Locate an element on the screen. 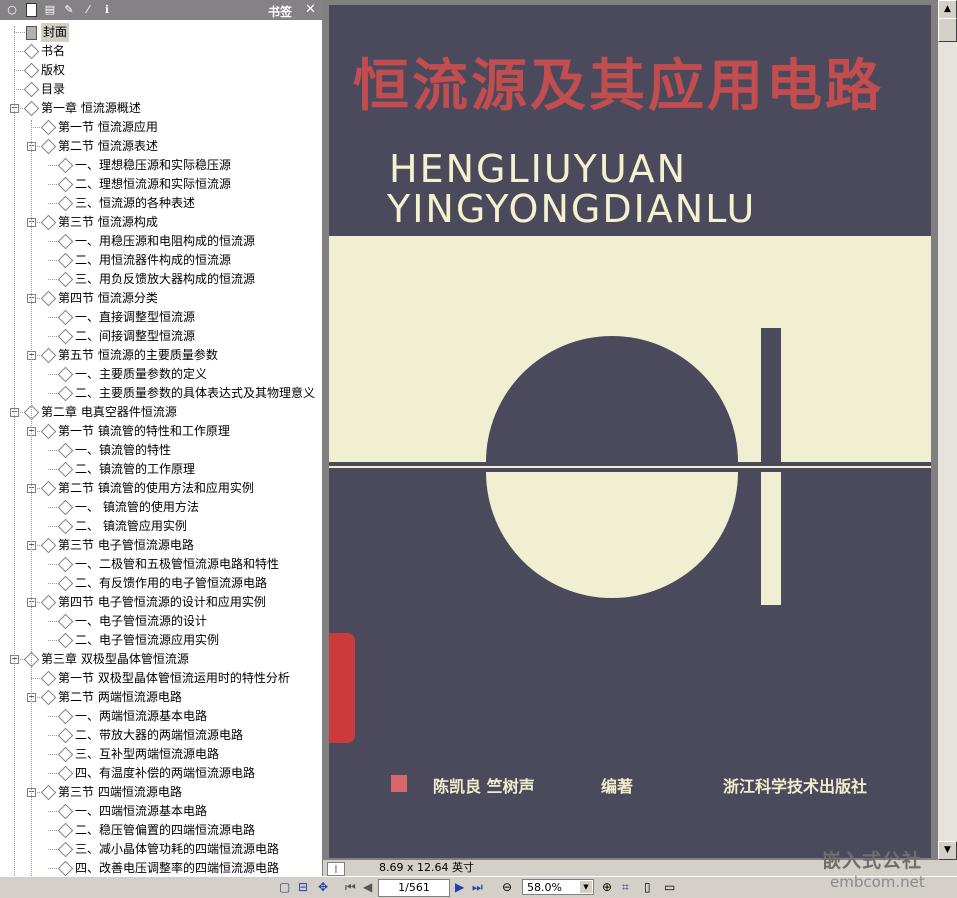  bookmark-item: 一、直接调整型恒流源 is located at coordinates (160, 317).